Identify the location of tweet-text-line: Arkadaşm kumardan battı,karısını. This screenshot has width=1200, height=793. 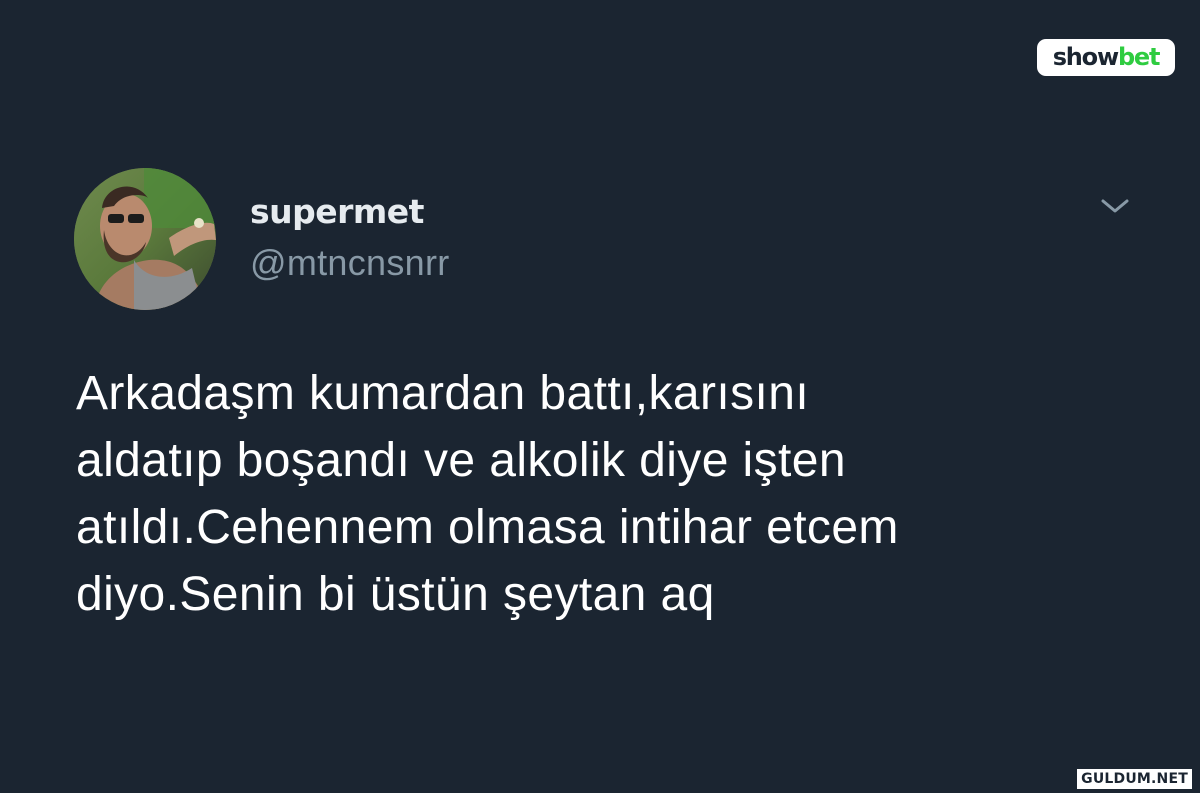
(443, 393).